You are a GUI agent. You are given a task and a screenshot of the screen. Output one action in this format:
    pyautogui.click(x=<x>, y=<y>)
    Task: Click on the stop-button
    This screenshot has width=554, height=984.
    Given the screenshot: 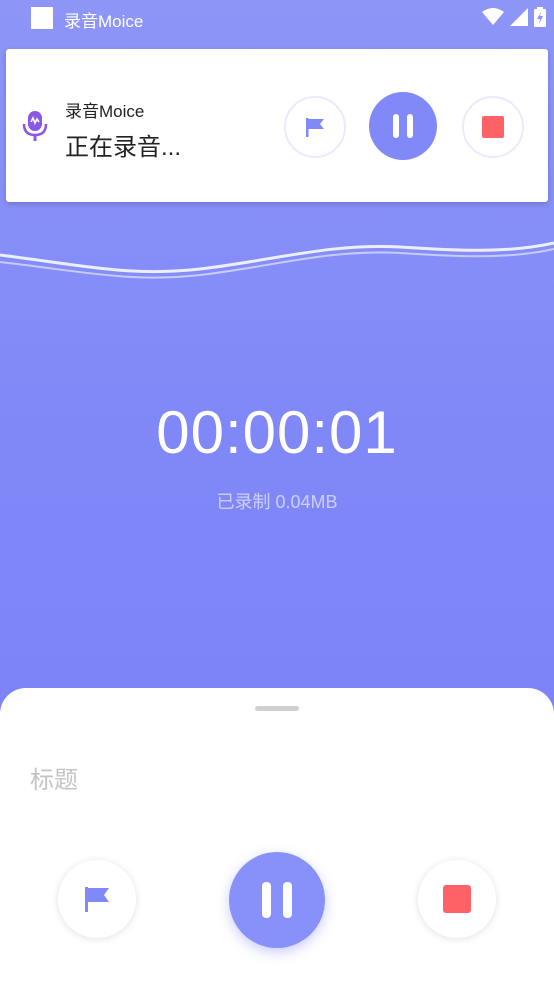 What is the action you would take?
    pyautogui.click(x=457, y=899)
    